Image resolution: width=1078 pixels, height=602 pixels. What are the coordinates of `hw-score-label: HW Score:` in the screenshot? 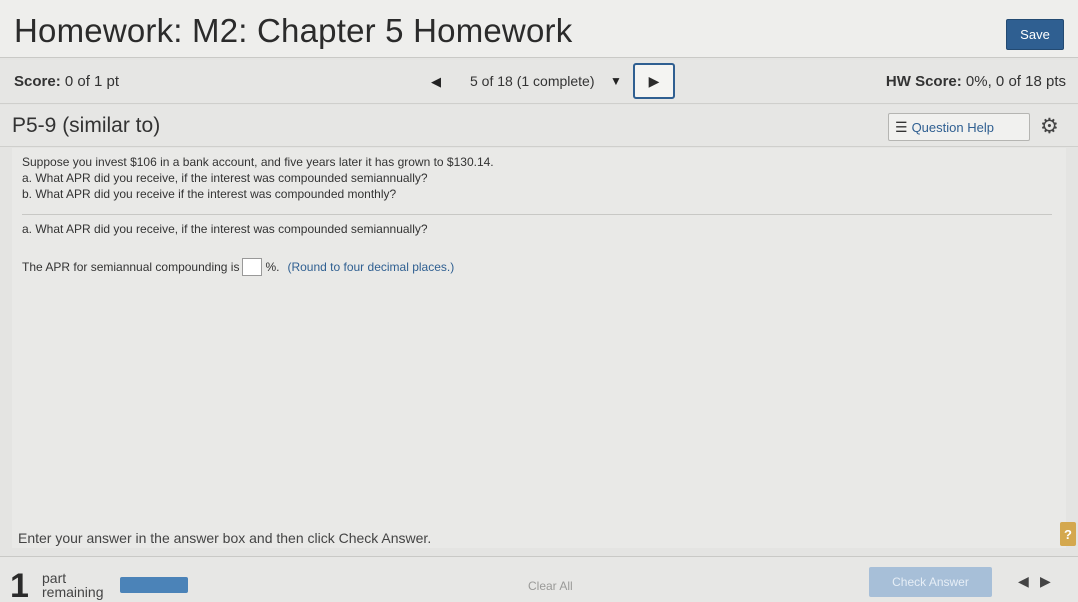 It's located at (923, 81).